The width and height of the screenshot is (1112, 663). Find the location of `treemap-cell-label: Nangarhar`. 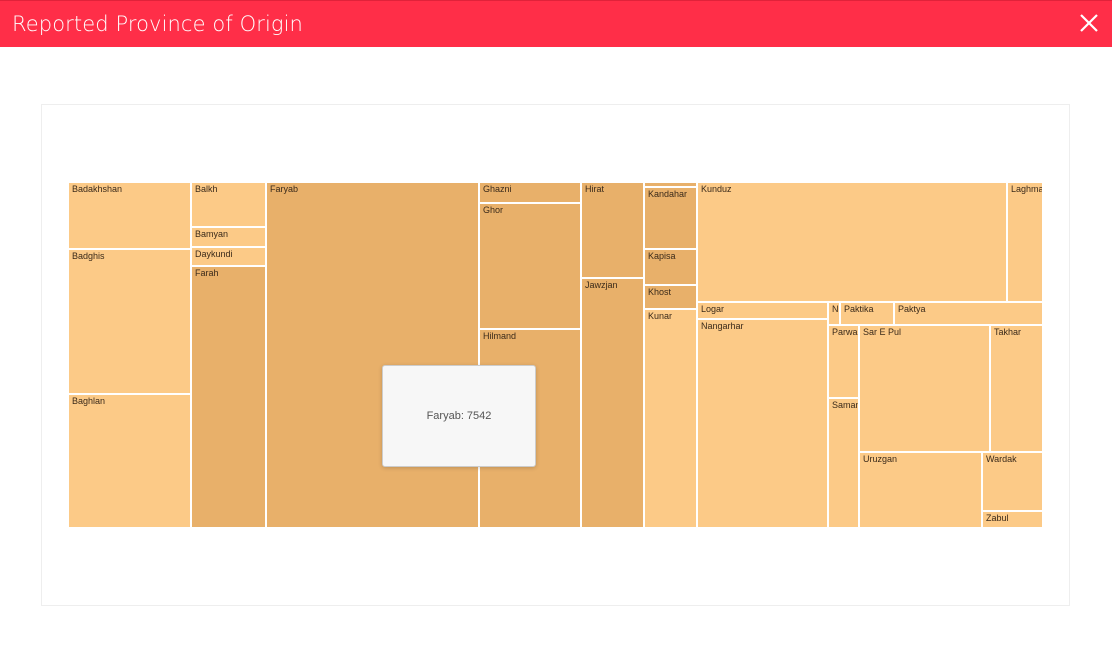

treemap-cell-label: Nangarhar is located at coordinates (722, 326).